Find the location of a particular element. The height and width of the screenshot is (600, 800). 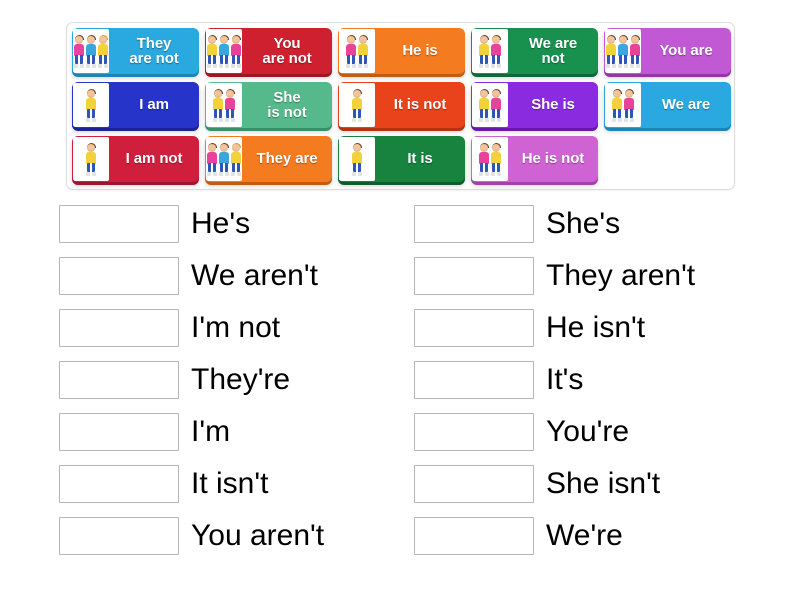

tile-label: She is is located at coordinates (553, 105).